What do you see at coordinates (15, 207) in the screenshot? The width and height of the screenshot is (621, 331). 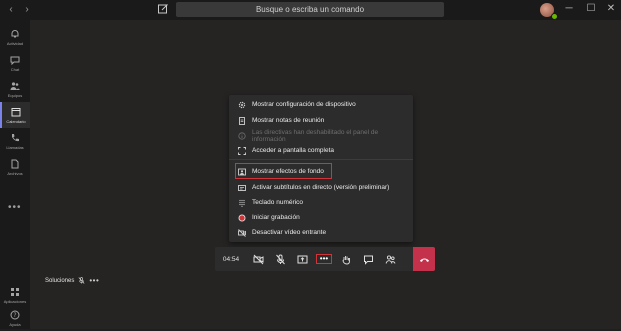 I see `more-apps-icon: •••` at bounding box center [15, 207].